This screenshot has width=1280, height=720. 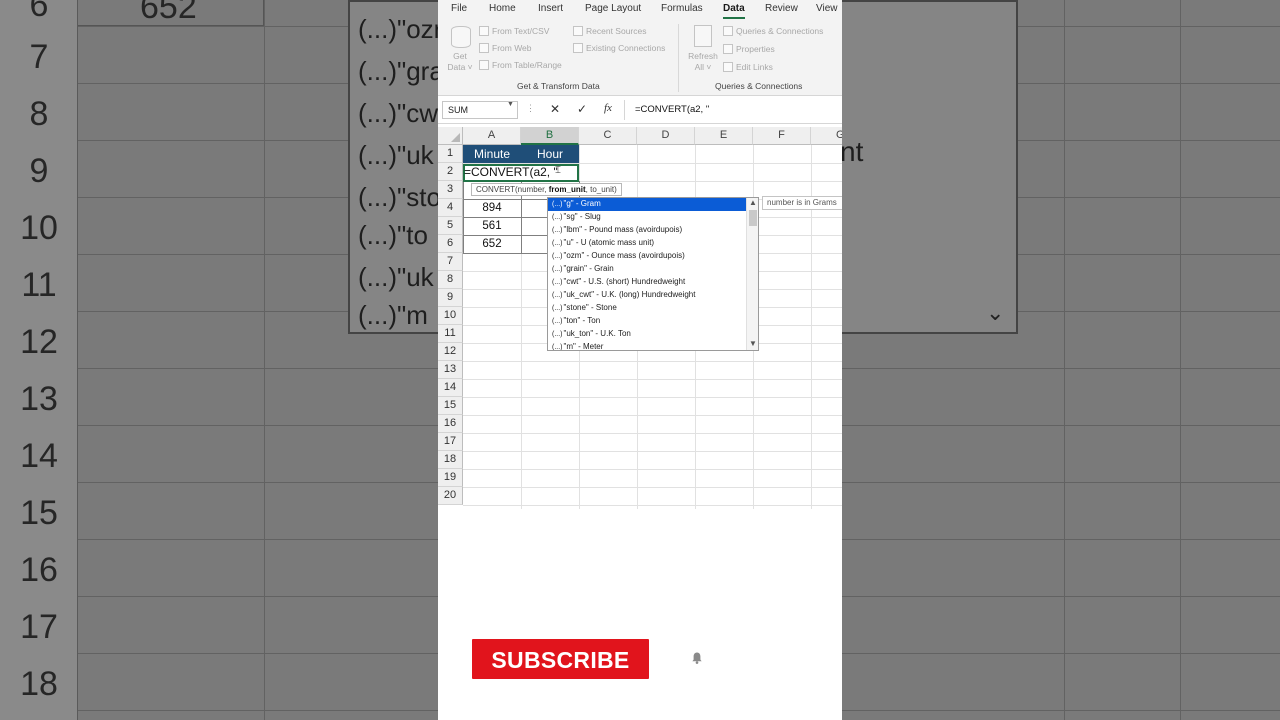 I want to click on row-header: 2, so click(x=450, y=172).